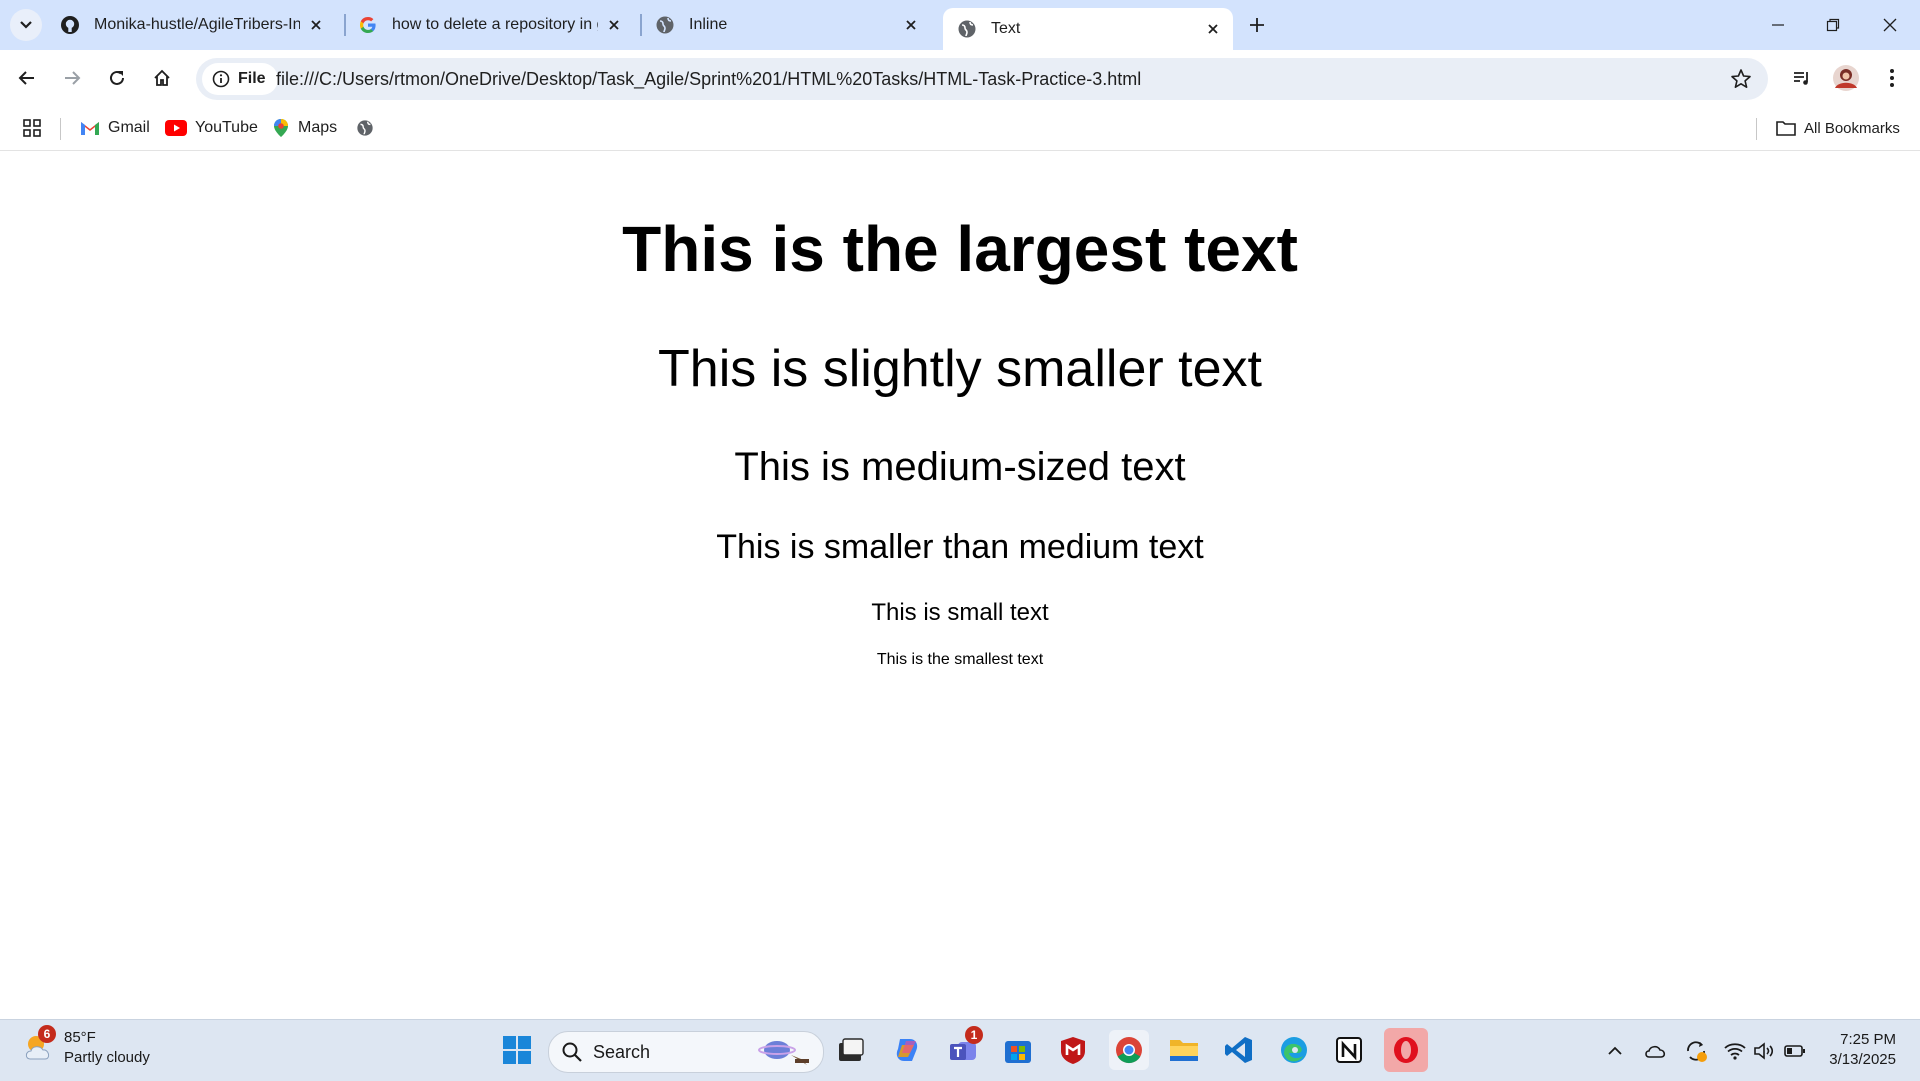  Describe the element at coordinates (1741, 79) in the screenshot. I see `star-icon` at that location.